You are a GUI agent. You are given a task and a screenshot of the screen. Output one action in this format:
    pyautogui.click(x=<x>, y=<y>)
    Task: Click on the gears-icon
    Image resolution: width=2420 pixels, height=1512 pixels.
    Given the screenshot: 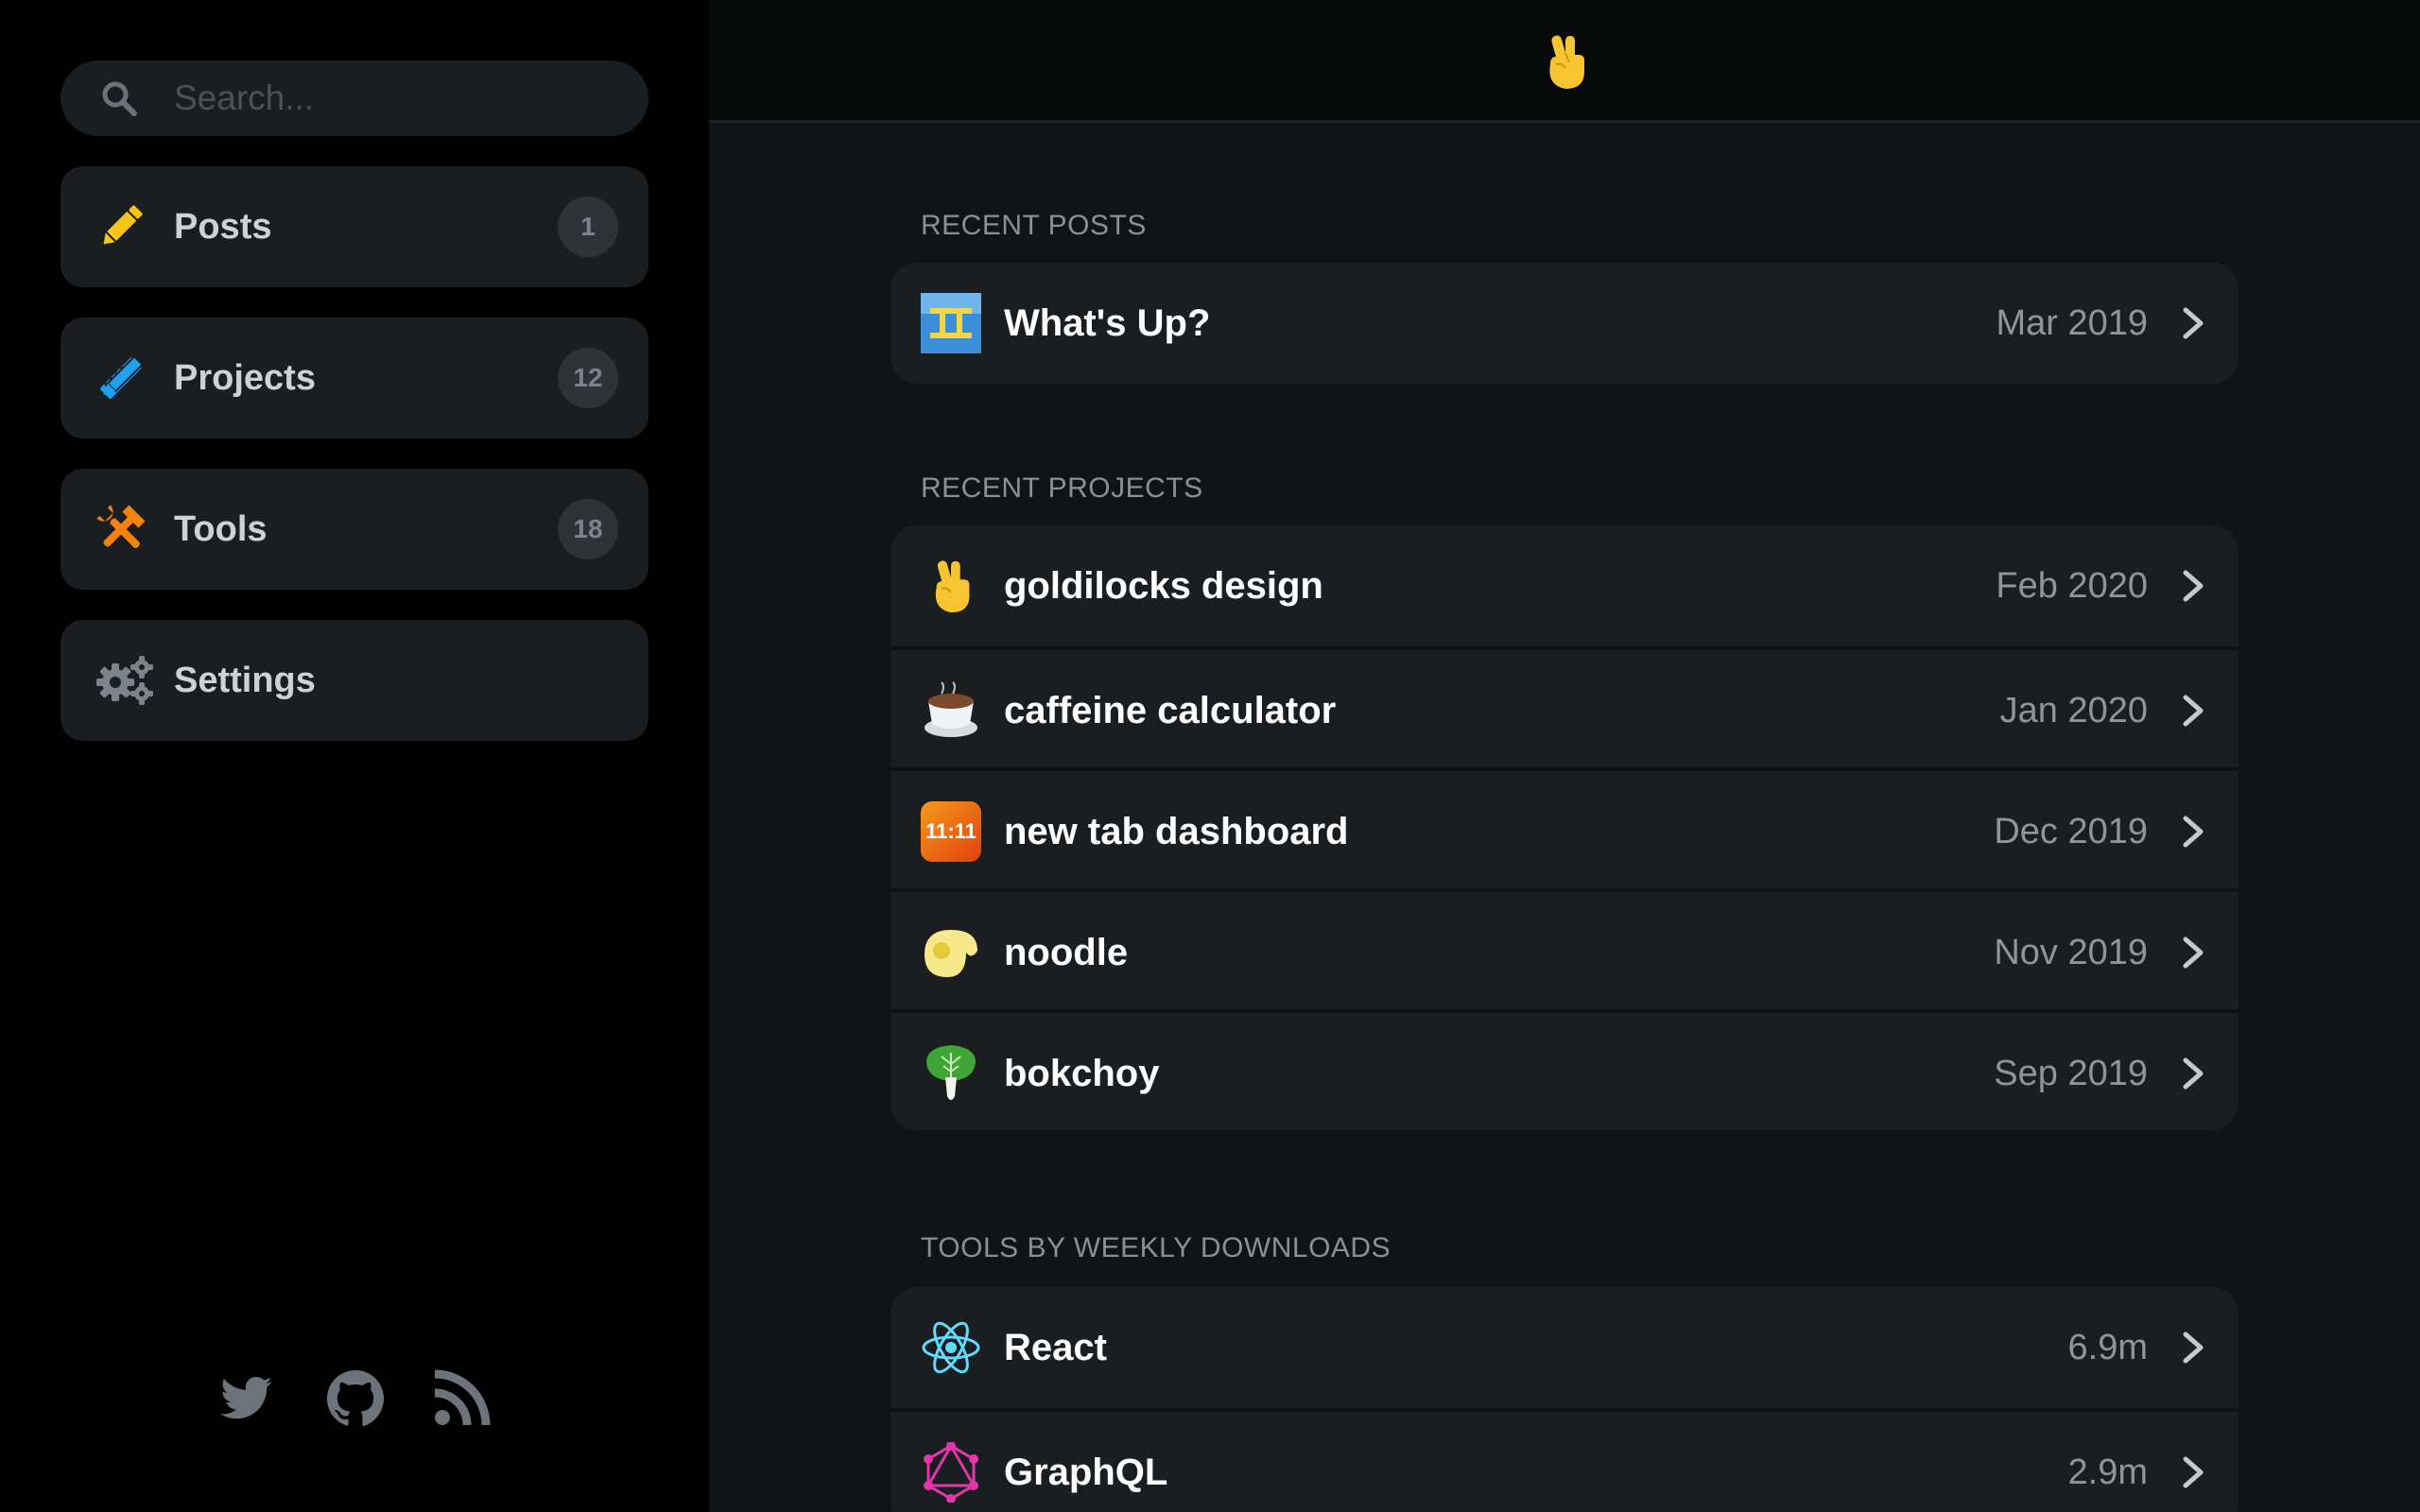 What is the action you would take?
    pyautogui.click(x=124, y=680)
    